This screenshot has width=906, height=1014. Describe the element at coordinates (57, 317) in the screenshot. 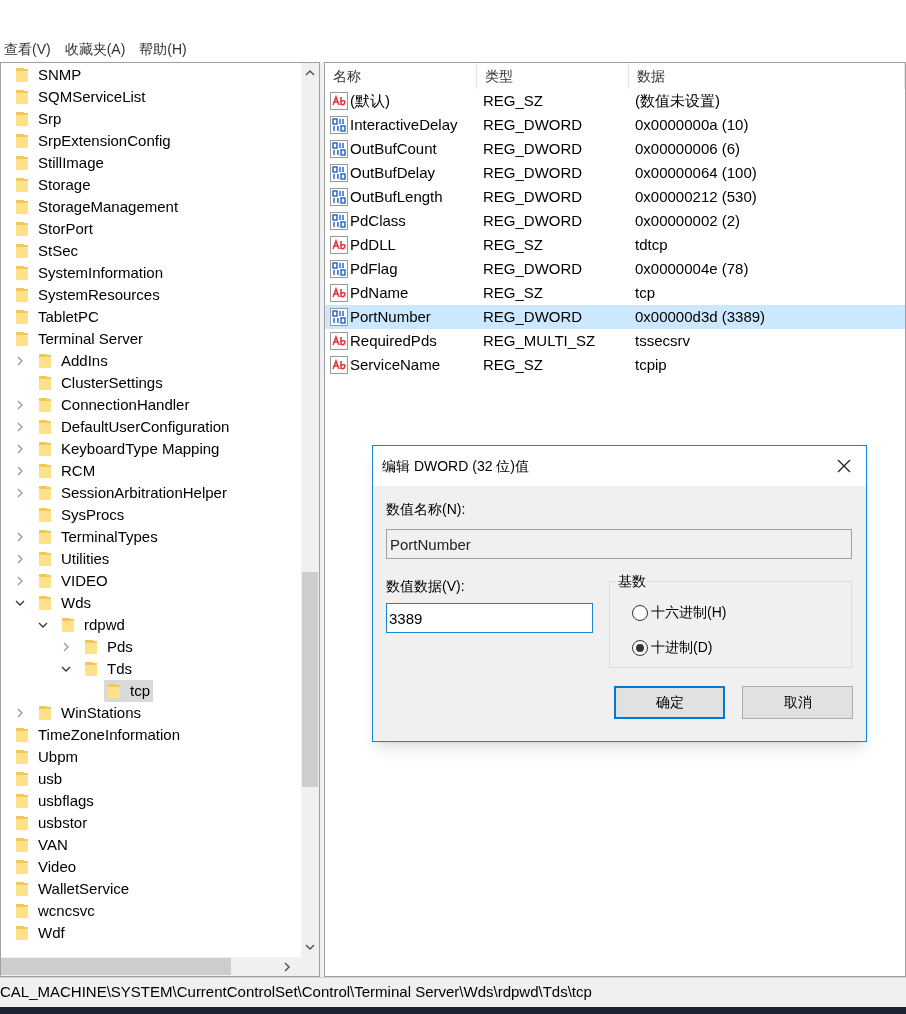

I see `tree-item: TabletPC` at that location.